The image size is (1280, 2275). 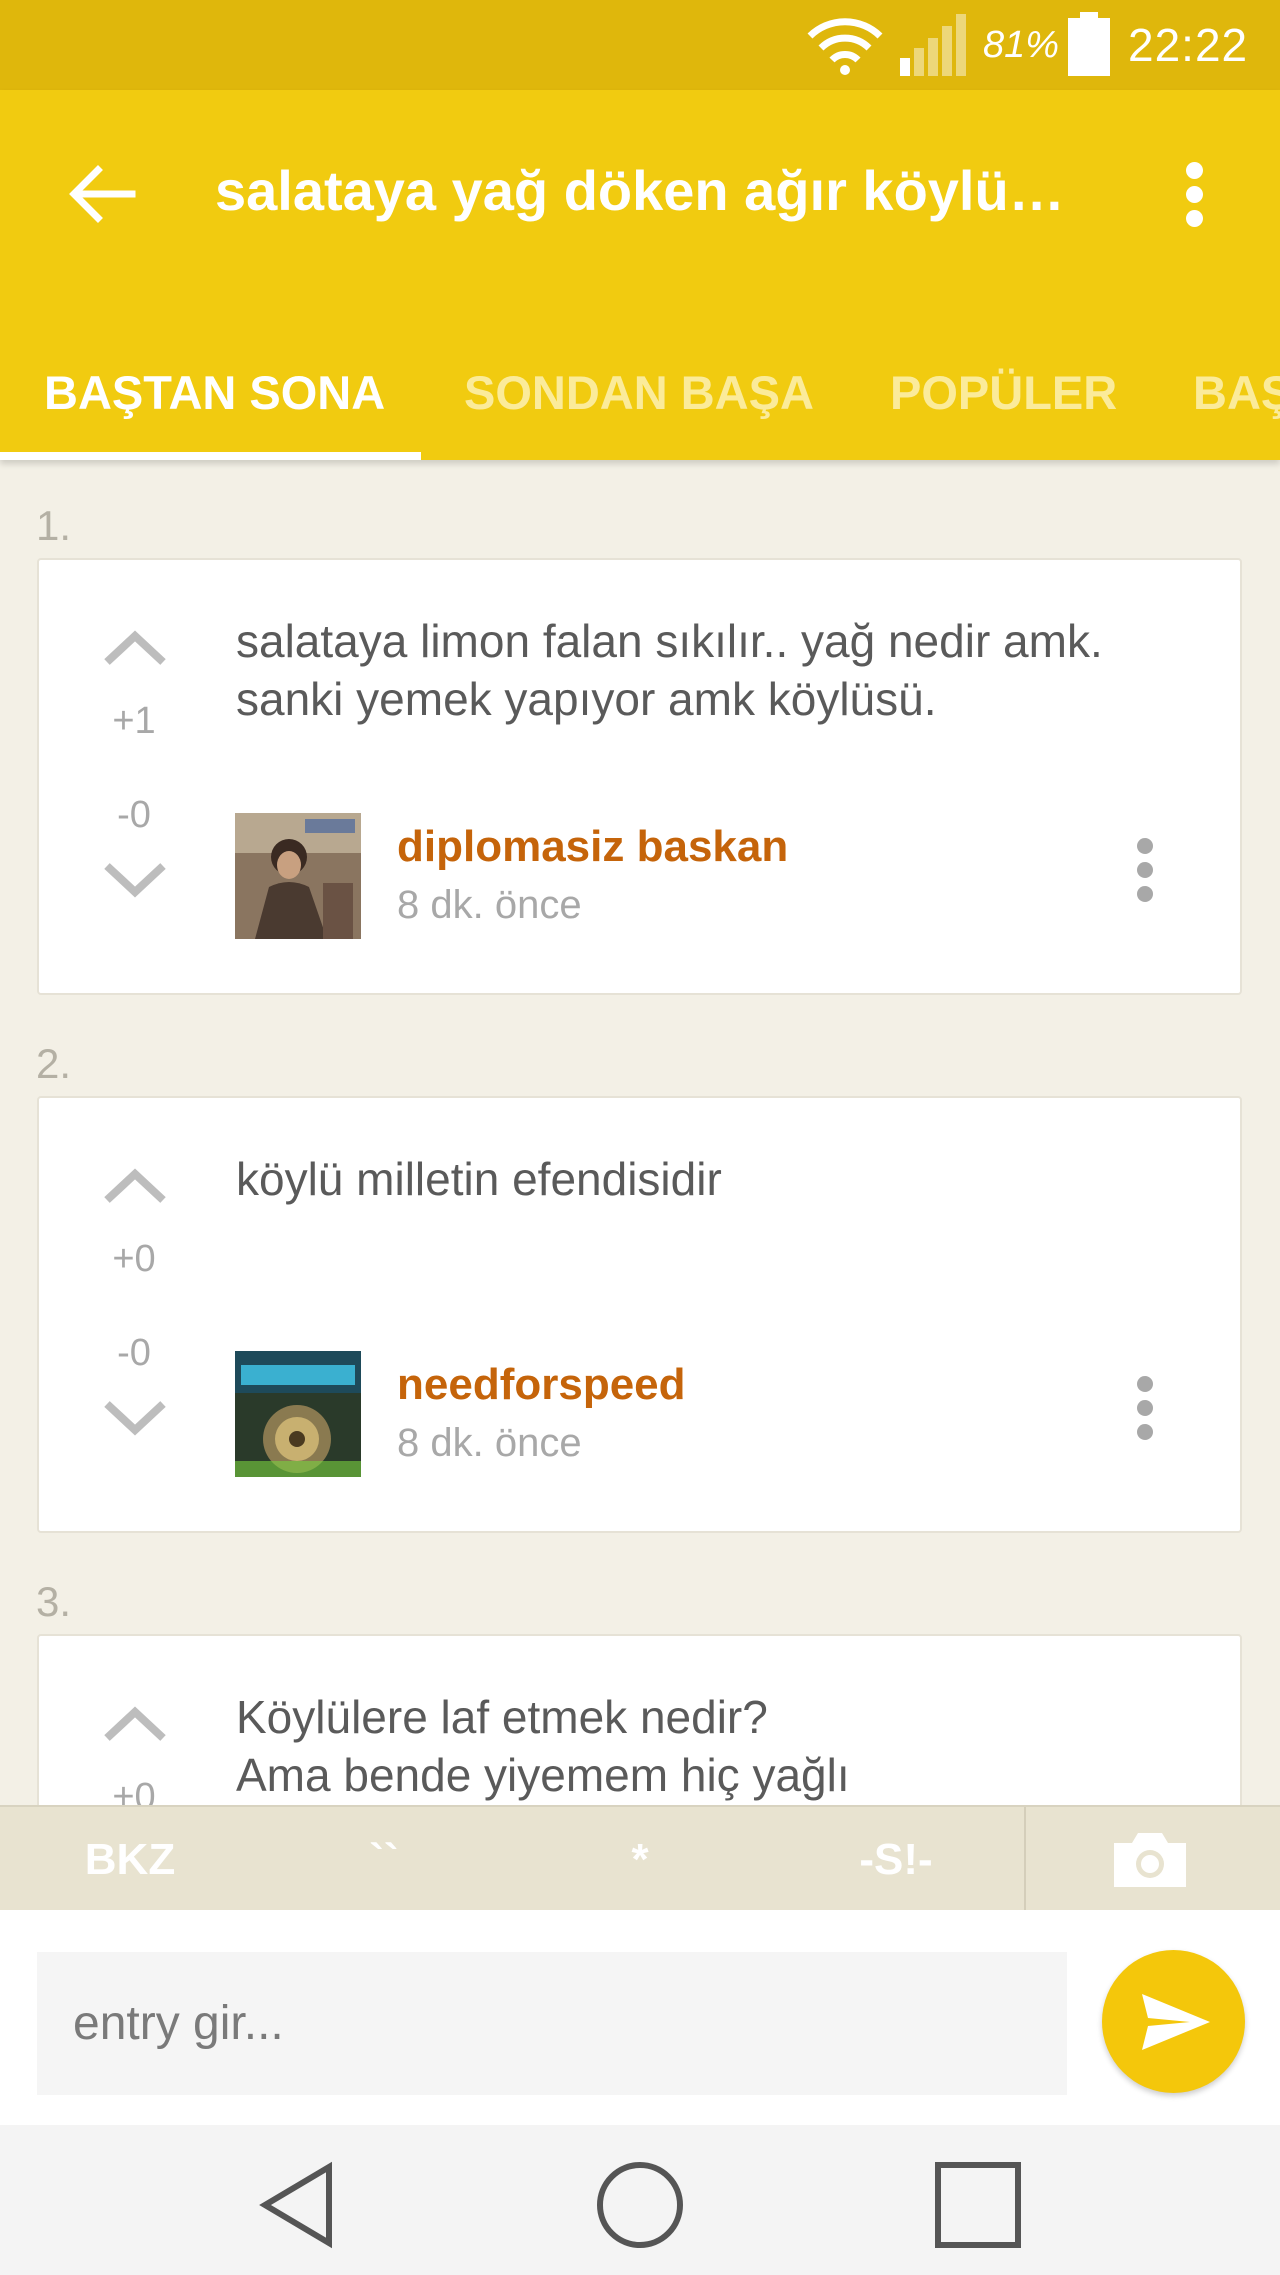 I want to click on active-tab-indicator, so click(x=210, y=456).